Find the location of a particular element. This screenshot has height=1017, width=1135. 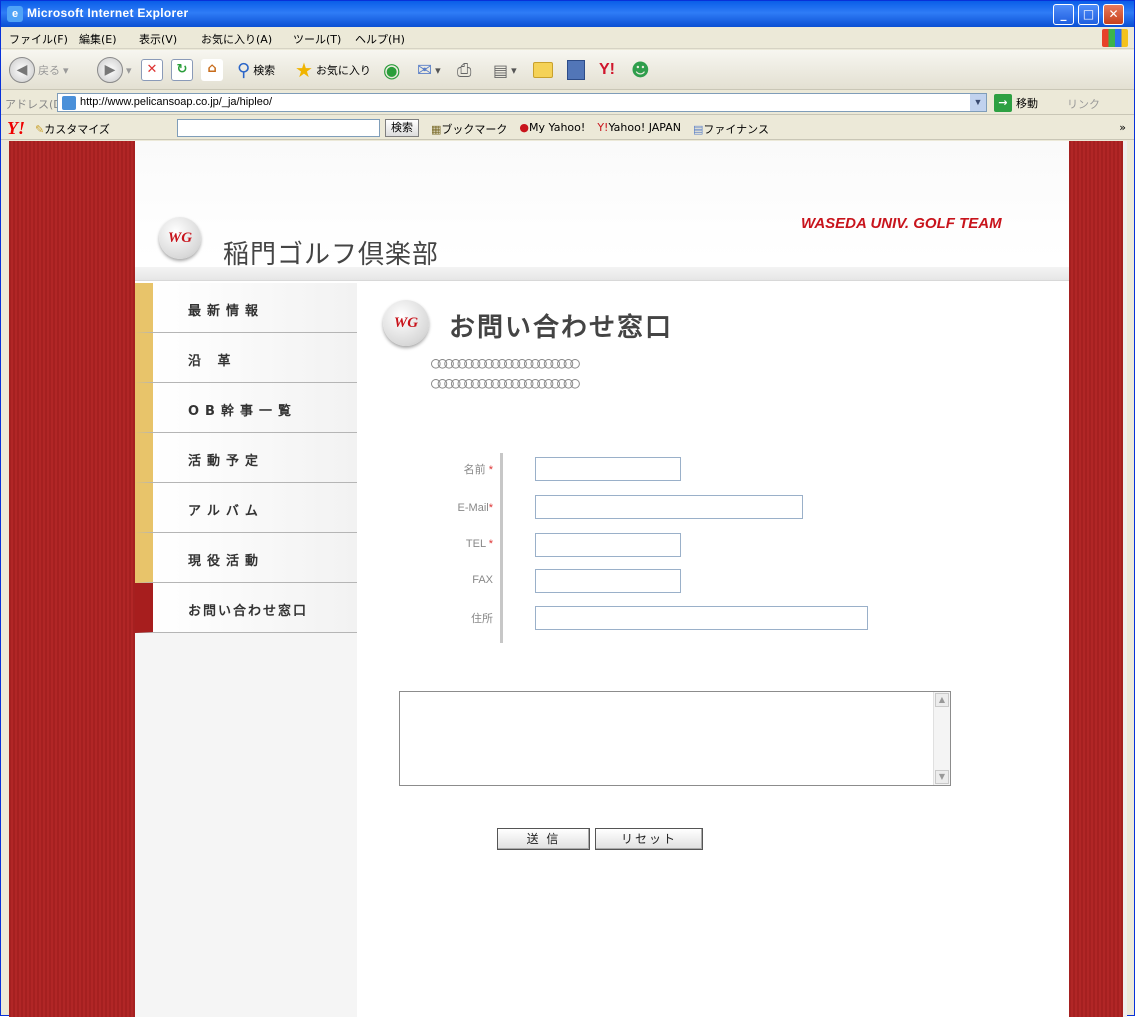

side-navigation: 最新情報 沿 革 OB幹事一覧 活動予定 アルバム 現役活動 お問い合わせ窓口 is located at coordinates (246, 650).